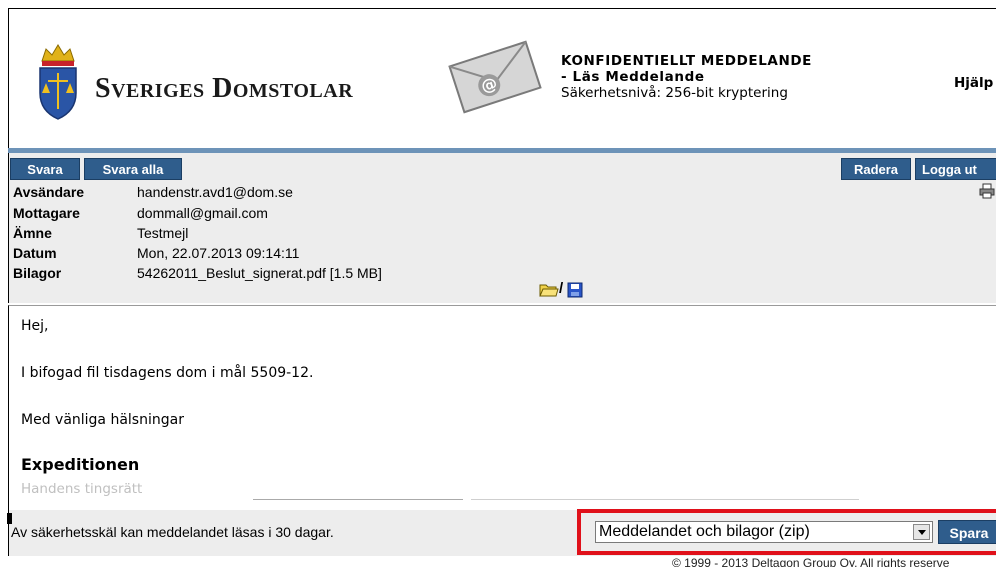 This screenshot has height=567, width=996. I want to click on save-button: Spara, so click(967, 532).